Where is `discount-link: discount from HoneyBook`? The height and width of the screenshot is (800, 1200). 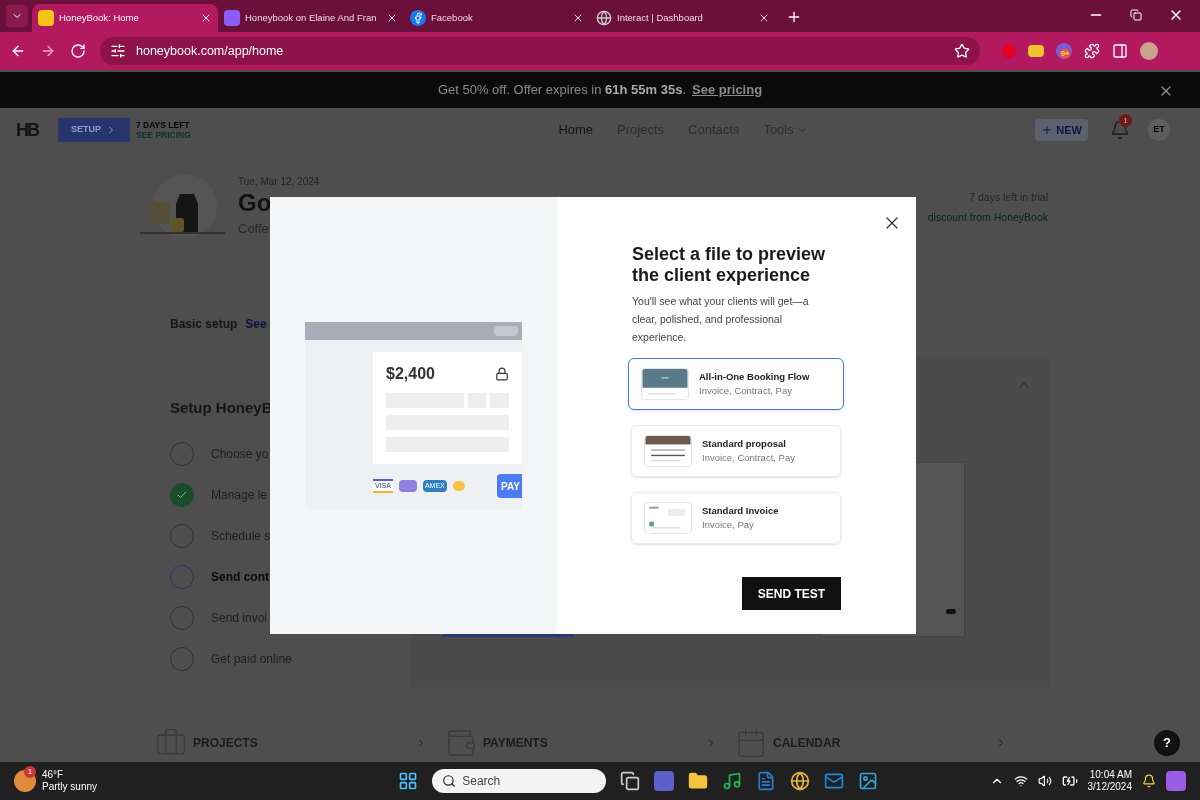 discount-link: discount from HoneyBook is located at coordinates (987, 217).